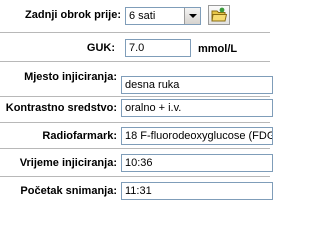  I want to click on guk-unit: mmol/L, so click(218, 49).